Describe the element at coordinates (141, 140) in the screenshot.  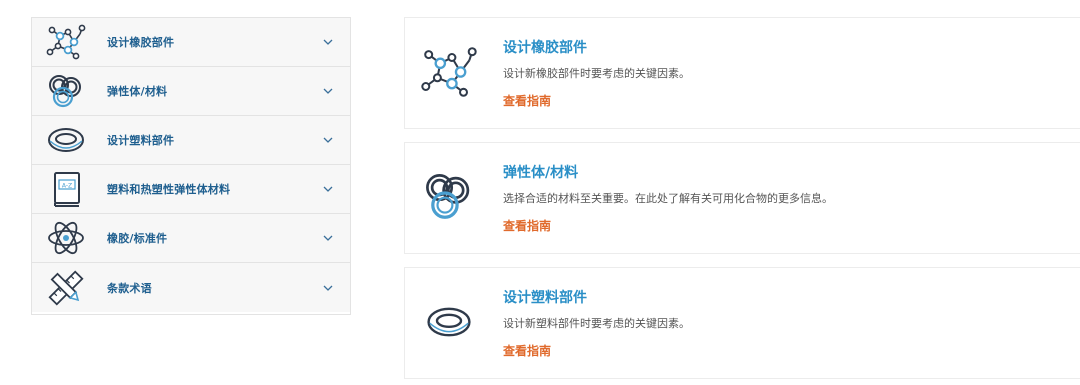
I see `menu-label: 设计塑料部件` at that location.